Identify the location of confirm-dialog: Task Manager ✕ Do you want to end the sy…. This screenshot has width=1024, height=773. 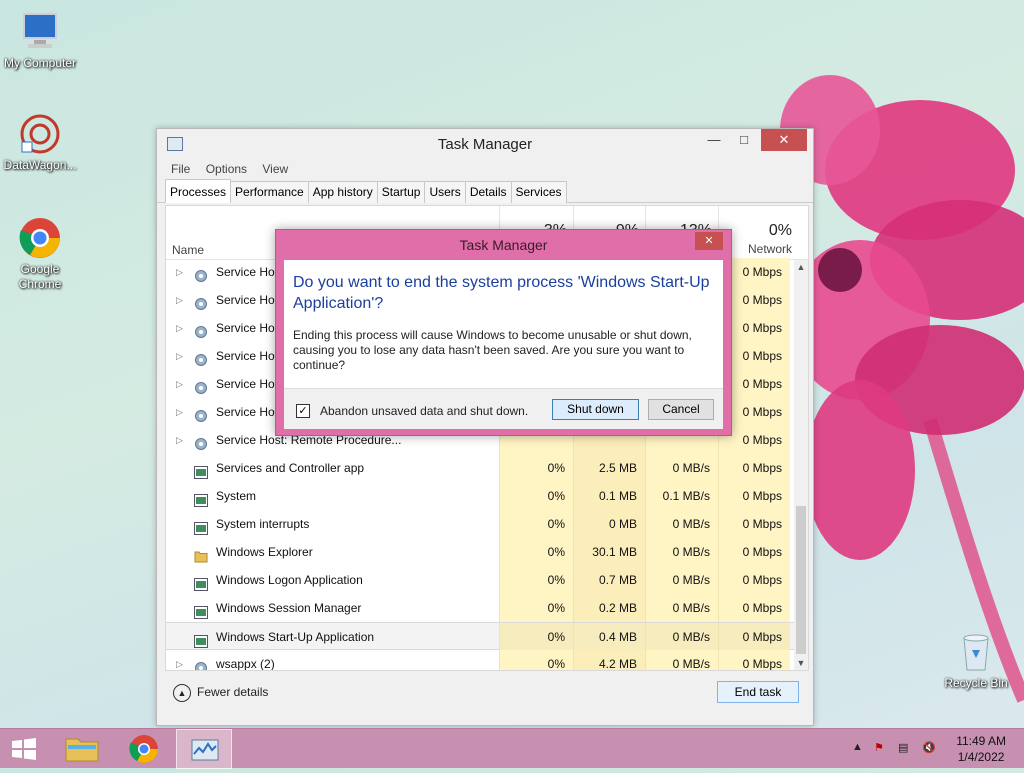
(503, 332).